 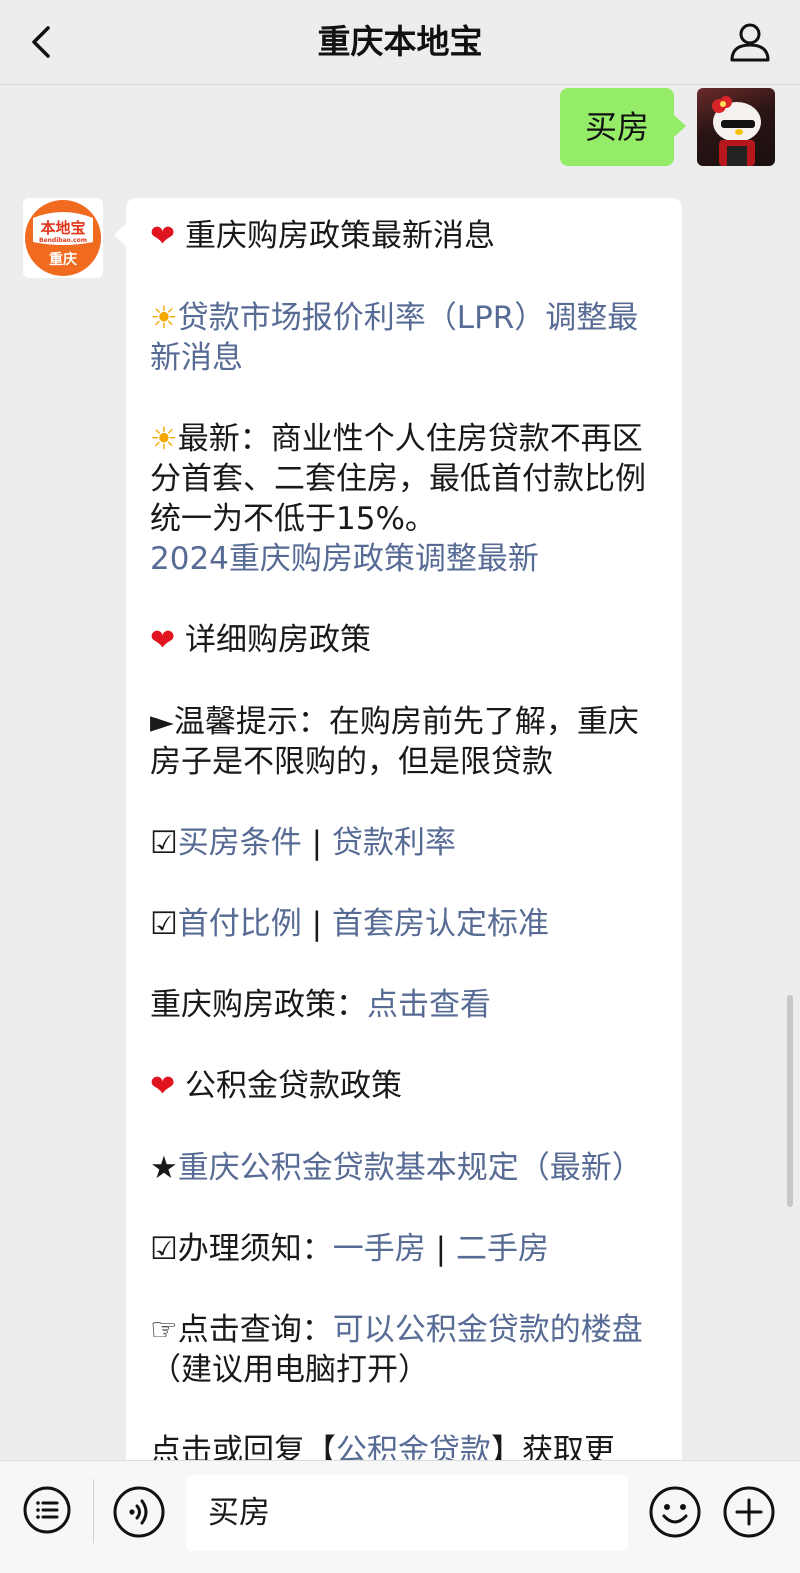 I want to click on input-toolbar: 买房, so click(x=400, y=1516).